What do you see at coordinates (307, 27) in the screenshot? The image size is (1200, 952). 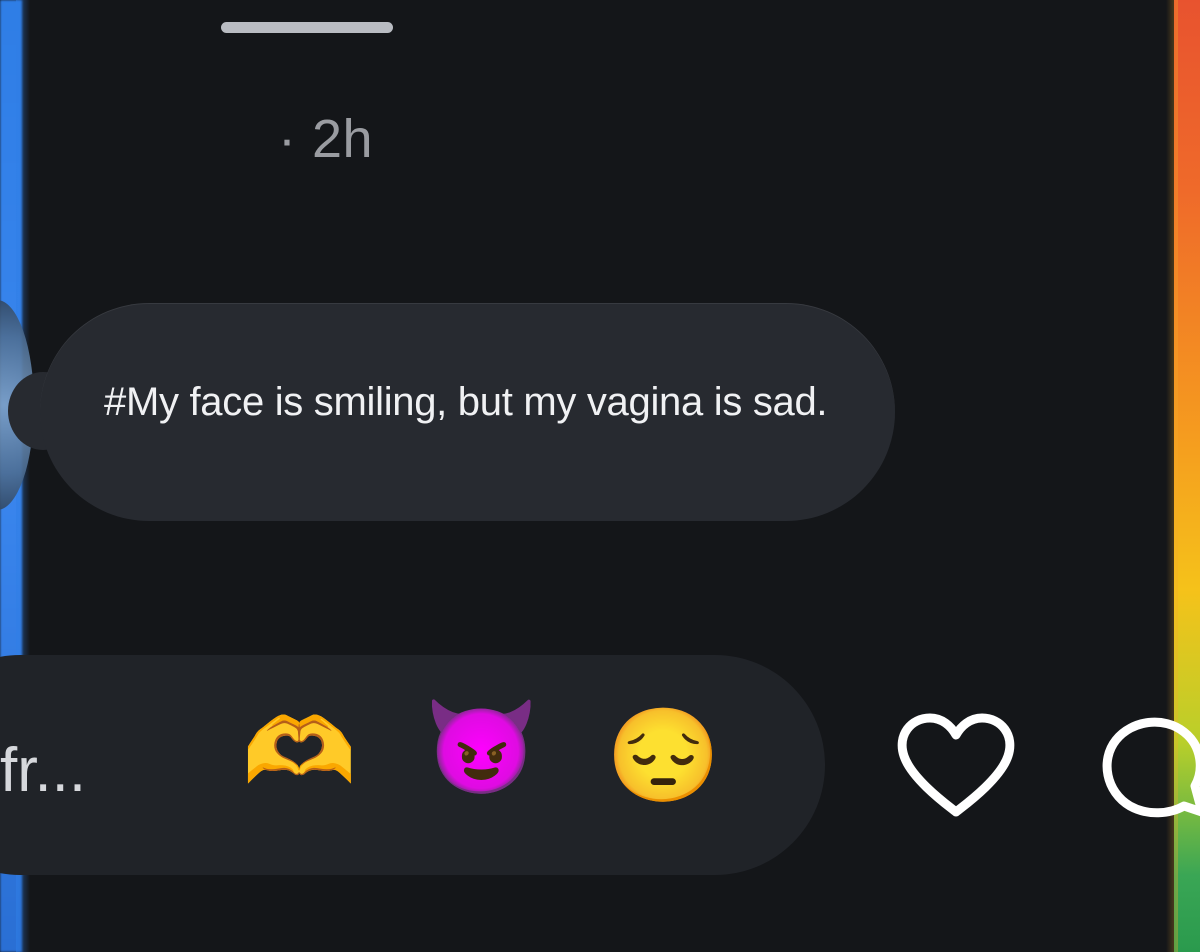 I see `drag-handle` at bounding box center [307, 27].